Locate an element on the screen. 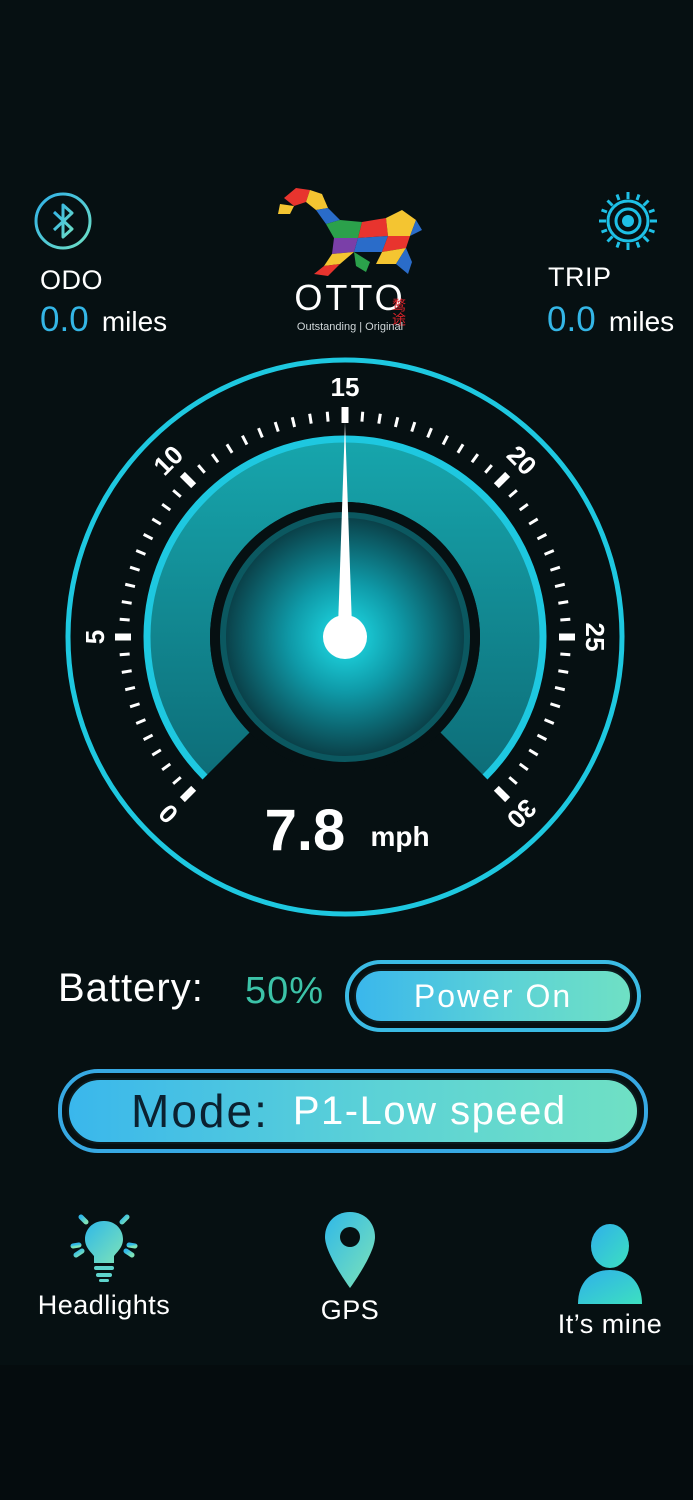 Image resolution: width=693 pixels, height=1500 pixels. gauge-tick-label: 5 is located at coordinates (95, 637).